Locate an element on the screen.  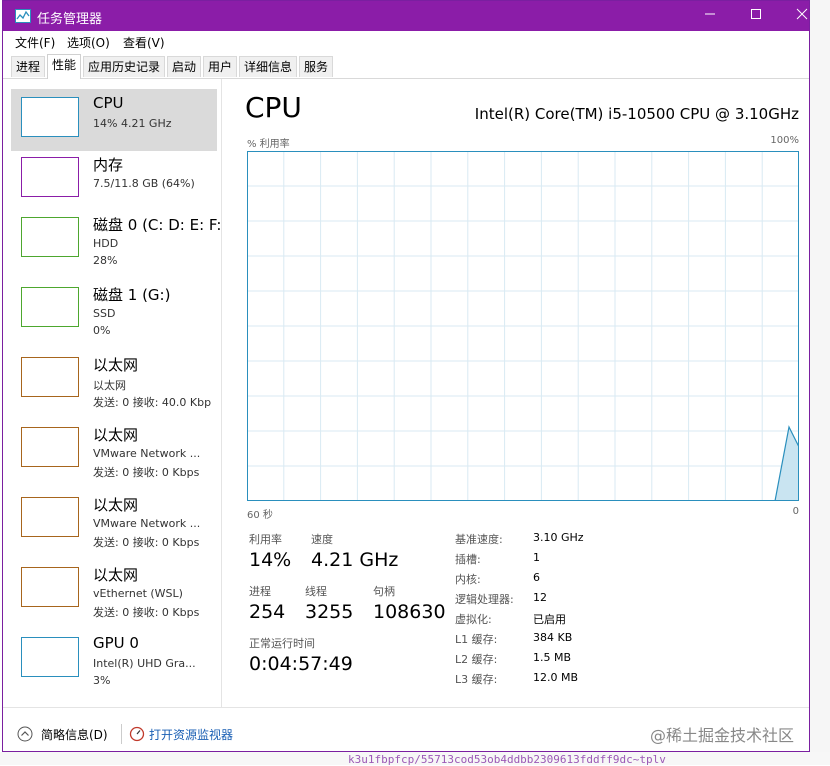
threads-label: 线程 is located at coordinates (316, 591).